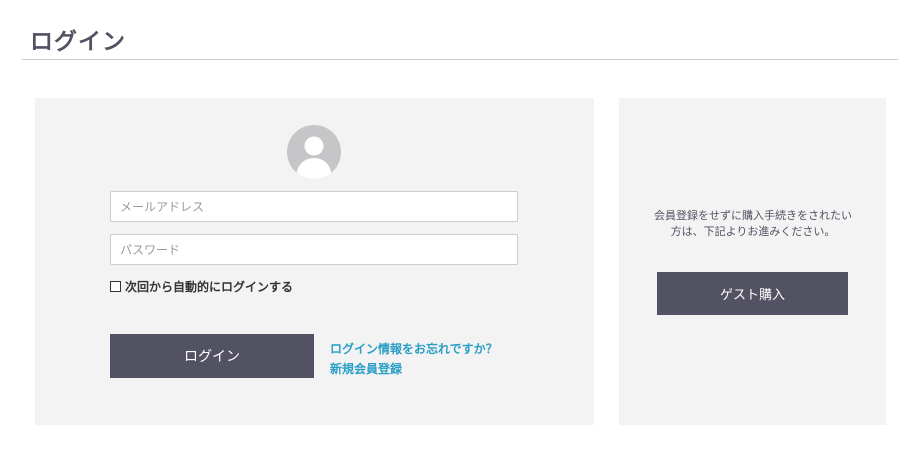  Describe the element at coordinates (212, 356) in the screenshot. I see `login-button: ログイン` at that location.